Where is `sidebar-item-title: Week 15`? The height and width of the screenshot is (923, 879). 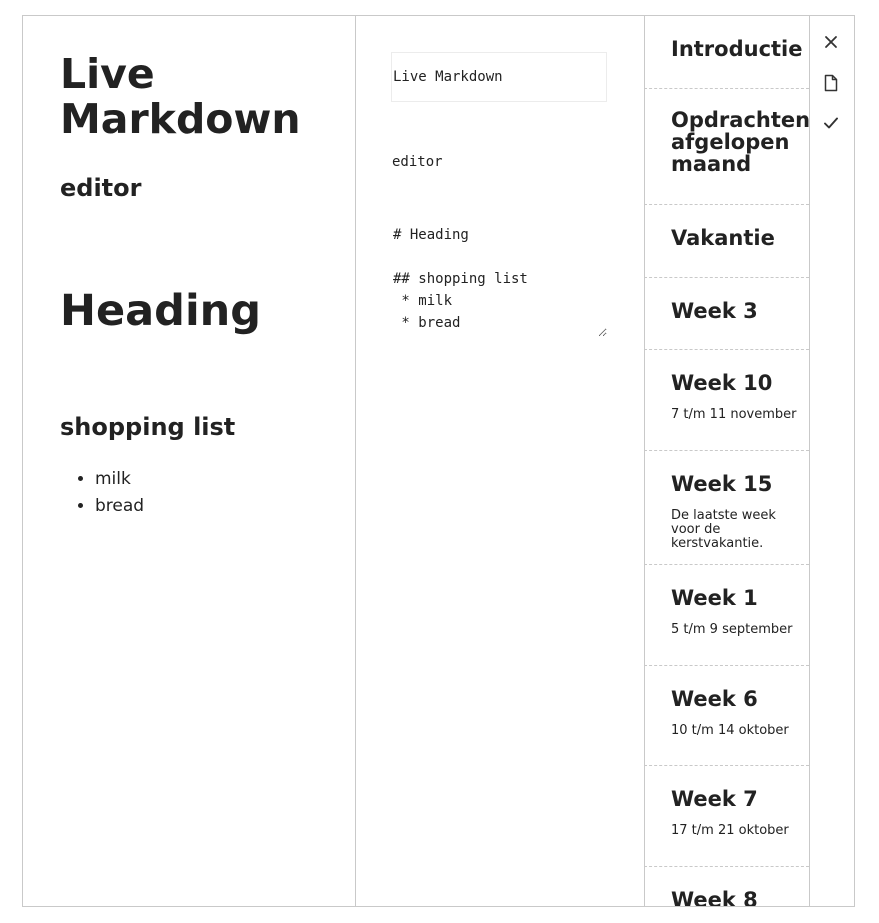
sidebar-item-title: Week 15 is located at coordinates (722, 484).